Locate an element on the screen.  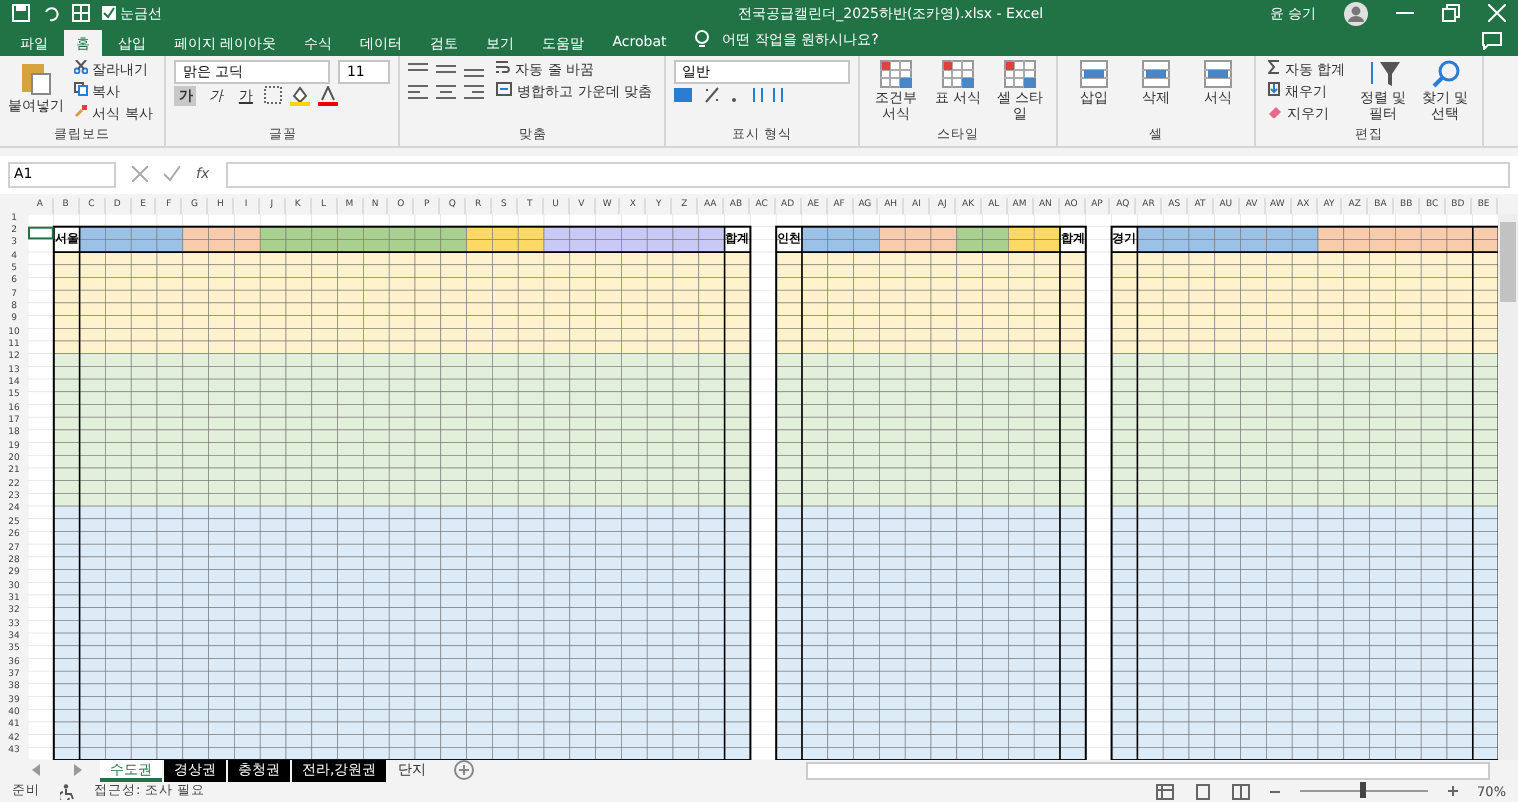
page-break-icon is located at coordinates (1240, 791).